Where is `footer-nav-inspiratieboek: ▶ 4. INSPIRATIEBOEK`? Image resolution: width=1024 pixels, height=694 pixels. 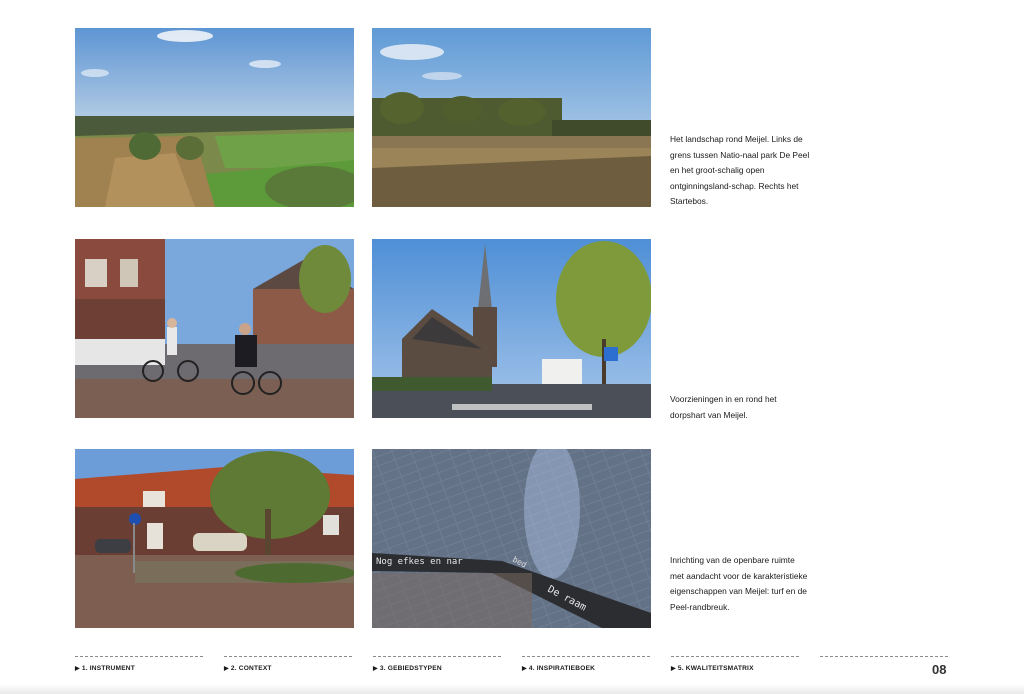
footer-nav-inspiratieboek: ▶ 4. INSPIRATIEBOEK is located at coordinates (586, 664).